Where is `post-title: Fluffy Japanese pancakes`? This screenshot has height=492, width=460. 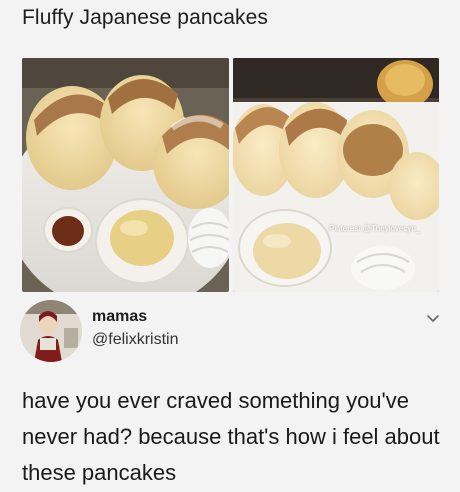 post-title: Fluffy Japanese pancakes is located at coordinates (145, 17).